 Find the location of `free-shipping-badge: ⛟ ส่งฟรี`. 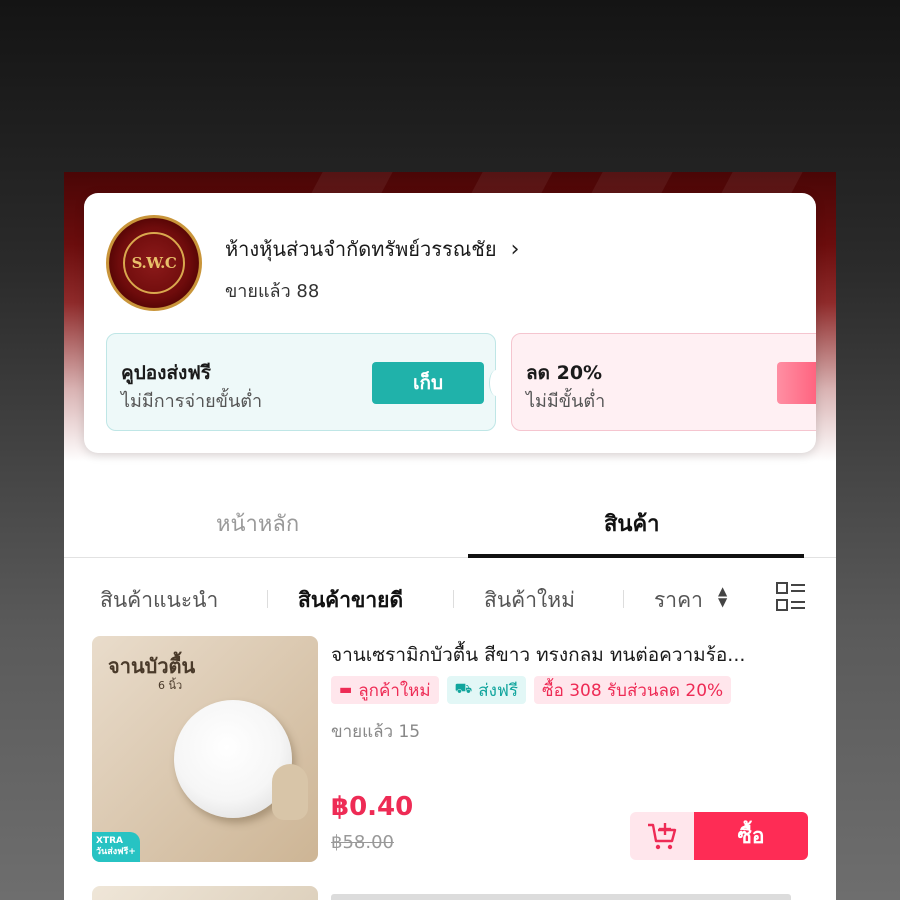

free-shipping-badge: ⛟ ส่งฟรี is located at coordinates (486, 690).